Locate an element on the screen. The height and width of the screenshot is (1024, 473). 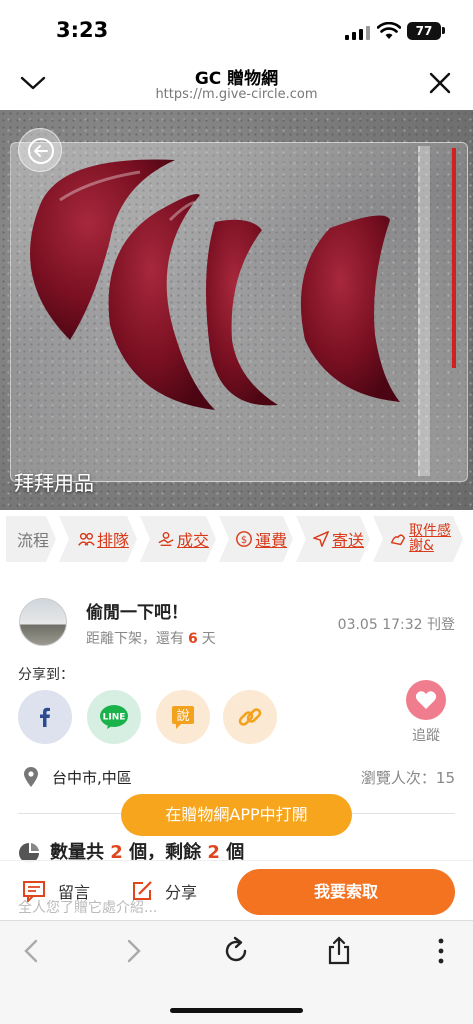
reload-icon is located at coordinates (236, 951).